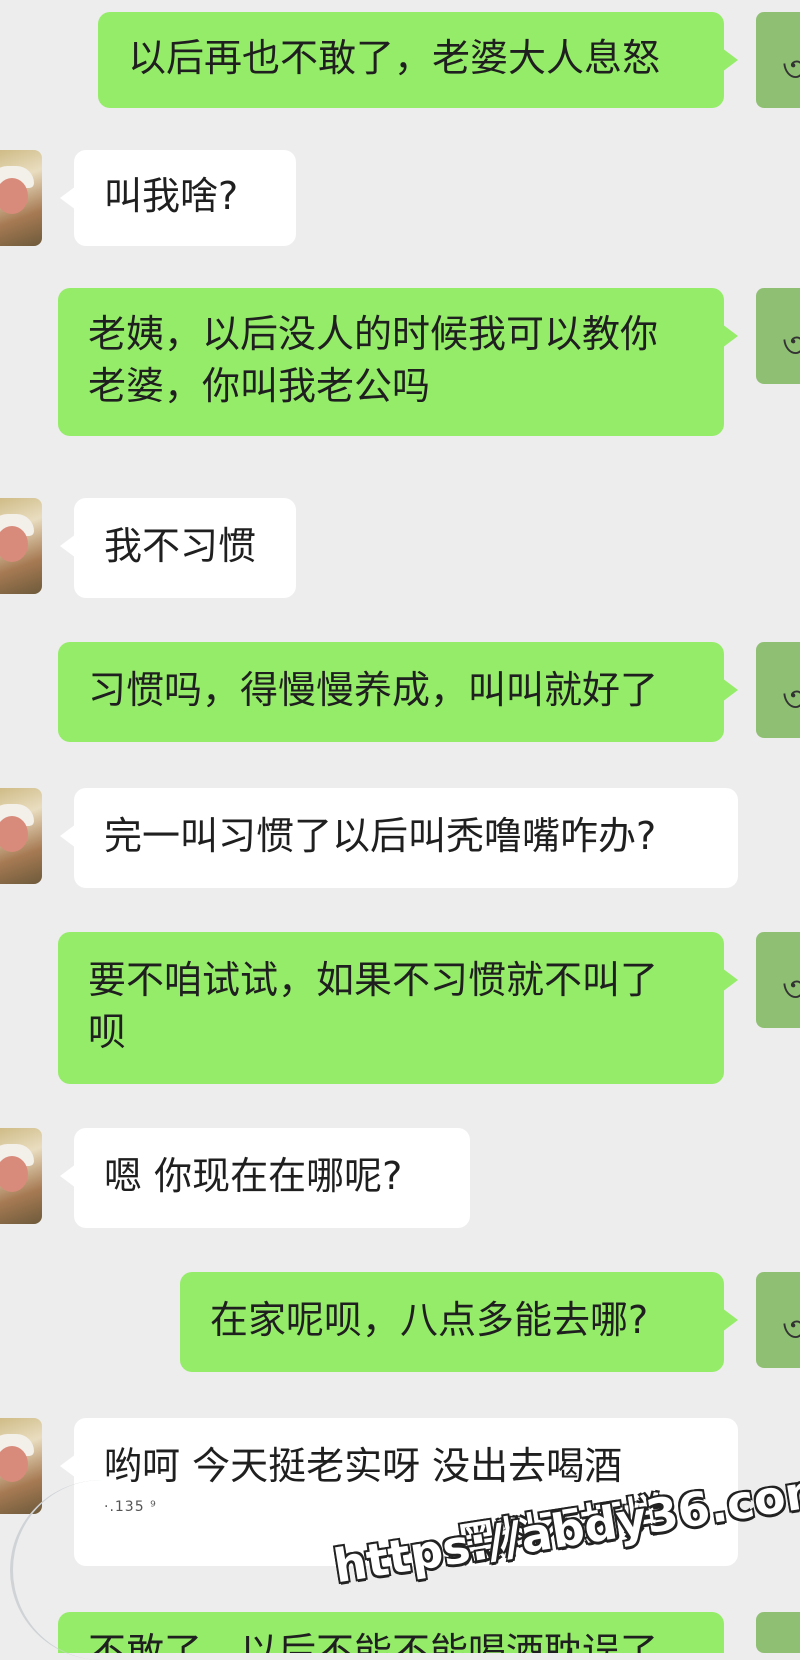 This screenshot has height=1660, width=800. Describe the element at coordinates (429, 1320) in the screenshot. I see `message-text: 在家呢呗，八点多能去哪?` at that location.